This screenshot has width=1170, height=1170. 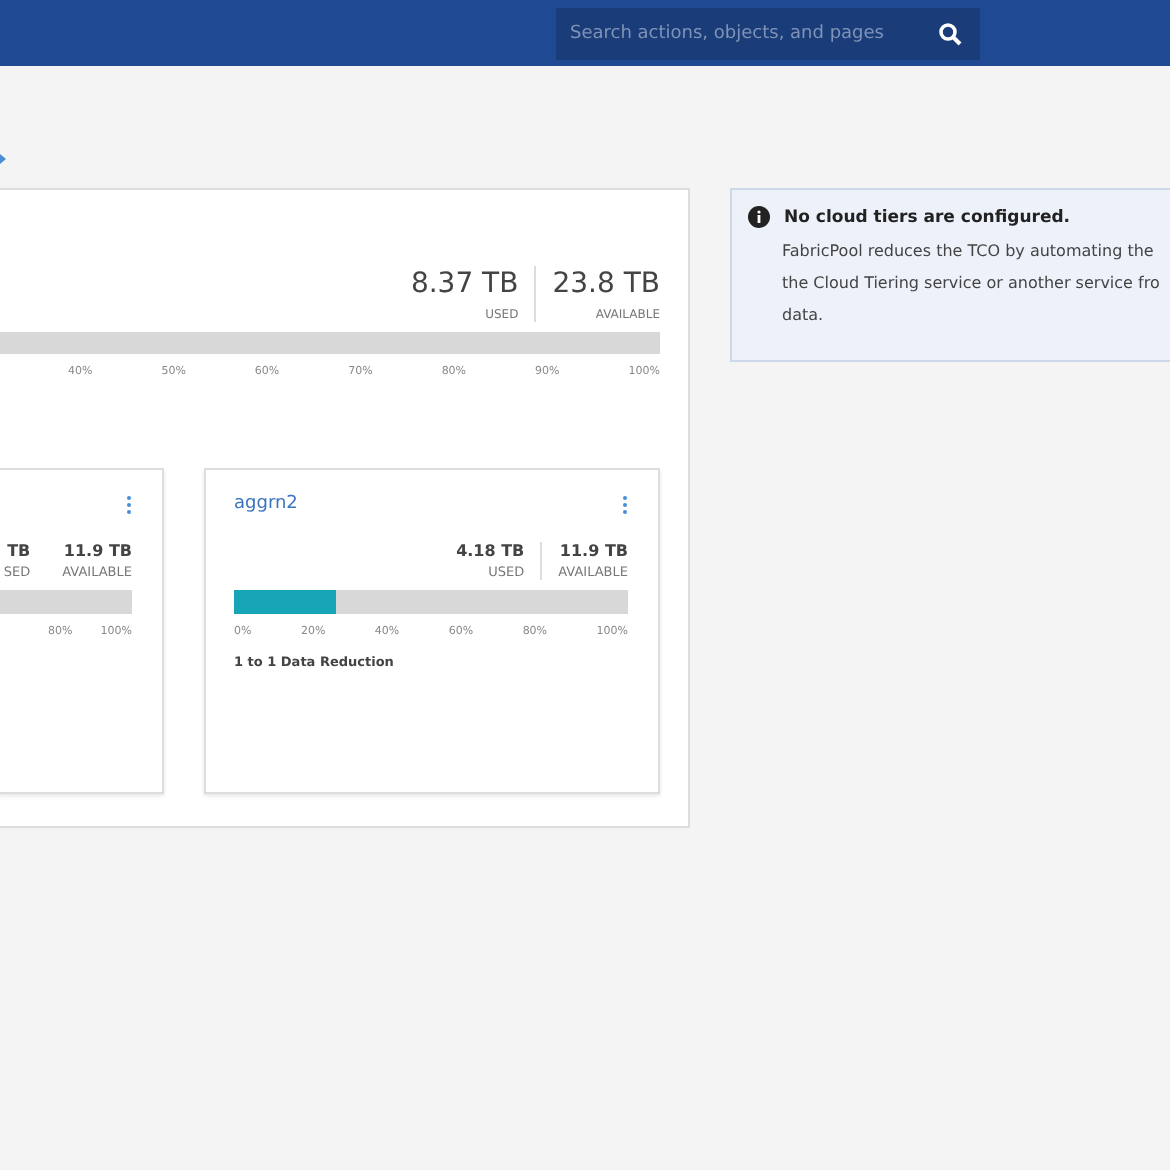 What do you see at coordinates (972, 284) in the screenshot?
I see `info-text: FabricPool reduces the TCO by automating the the Cloud Tiering service or another service fro data.` at bounding box center [972, 284].